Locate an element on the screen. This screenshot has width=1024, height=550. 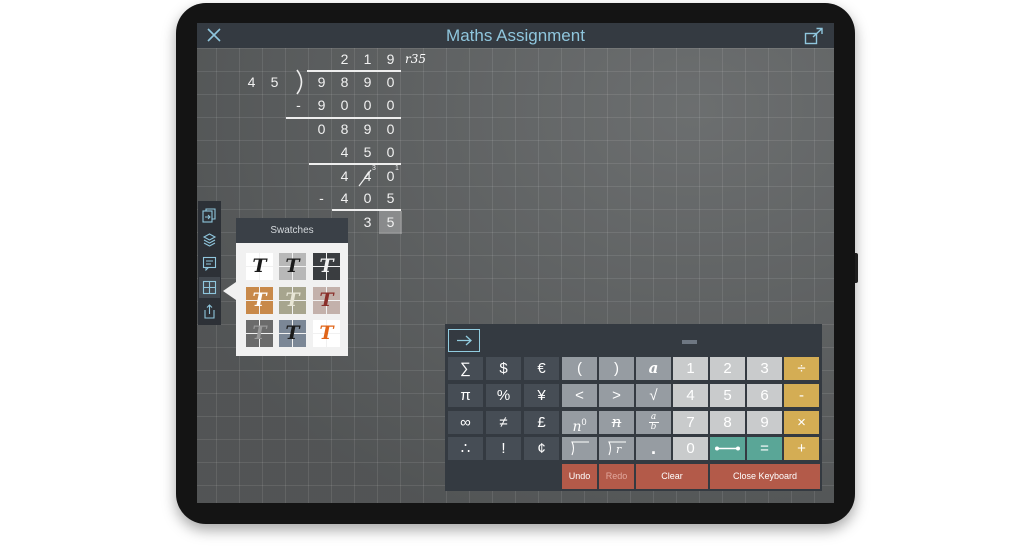
line-segment-key is located at coordinates (727, 448).